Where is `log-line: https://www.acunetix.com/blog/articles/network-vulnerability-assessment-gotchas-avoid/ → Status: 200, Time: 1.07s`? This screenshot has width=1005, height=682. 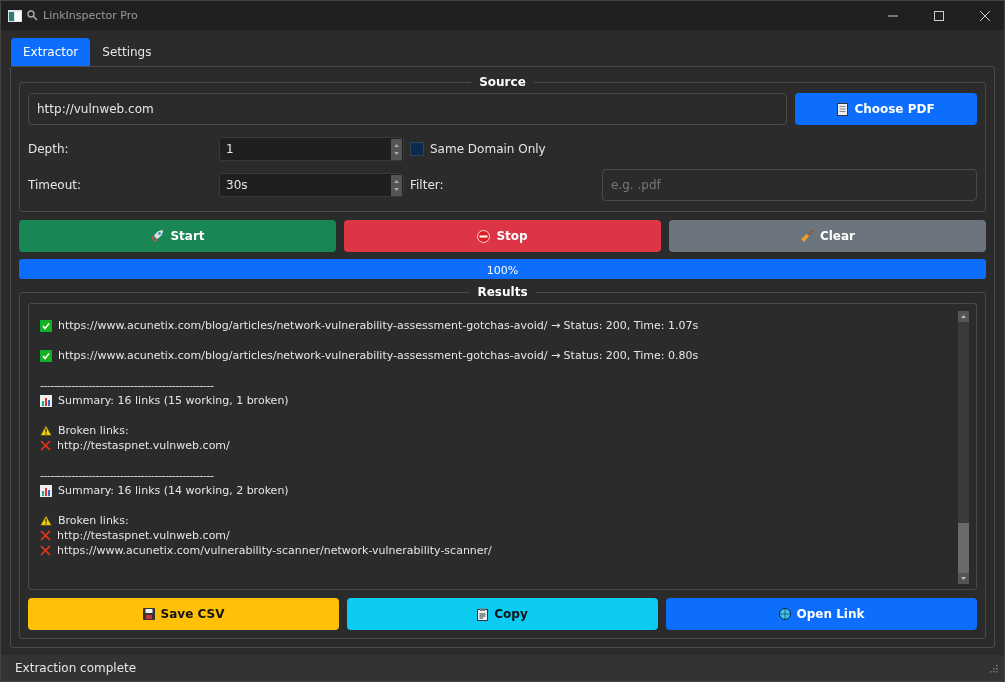
log-line: https://www.acunetix.com/blog/articles/network-vulnerability-assessment-gotchas-avoid/ → Status: 200, Time: 1.07s is located at coordinates (378, 325).